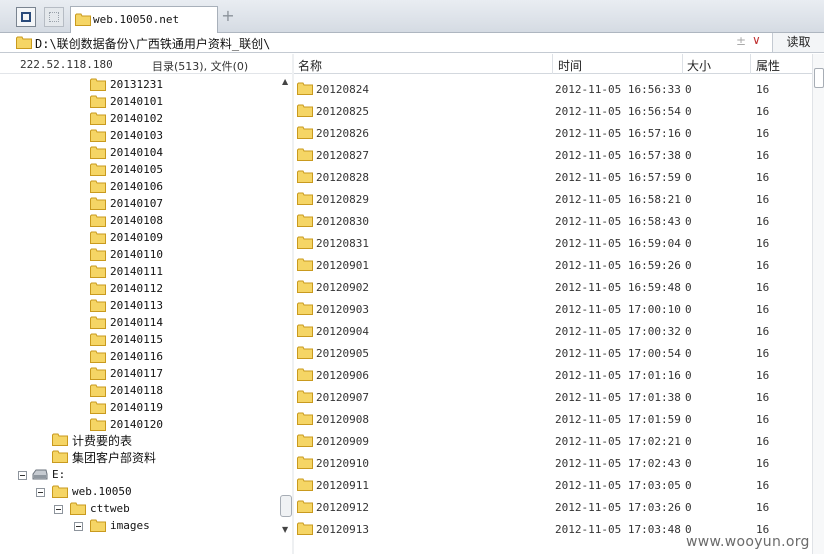 This screenshot has width=824, height=554. Describe the element at coordinates (553, 463) in the screenshot. I see `file-row: 20120910 2012-11-05 17:02:43 0 16` at that location.